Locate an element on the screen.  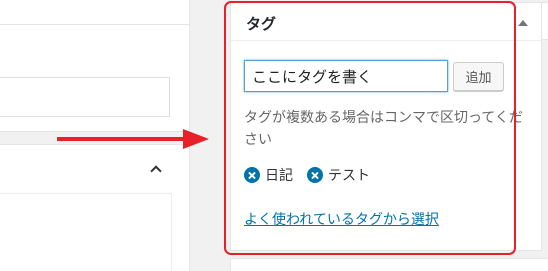
panel-divider is located at coordinates (95, 24).